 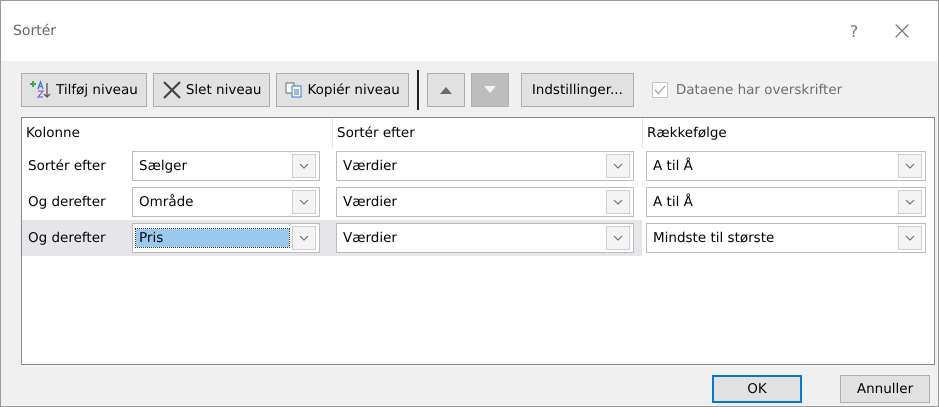 I want to click on cancel-button: Annuller, so click(x=885, y=389).